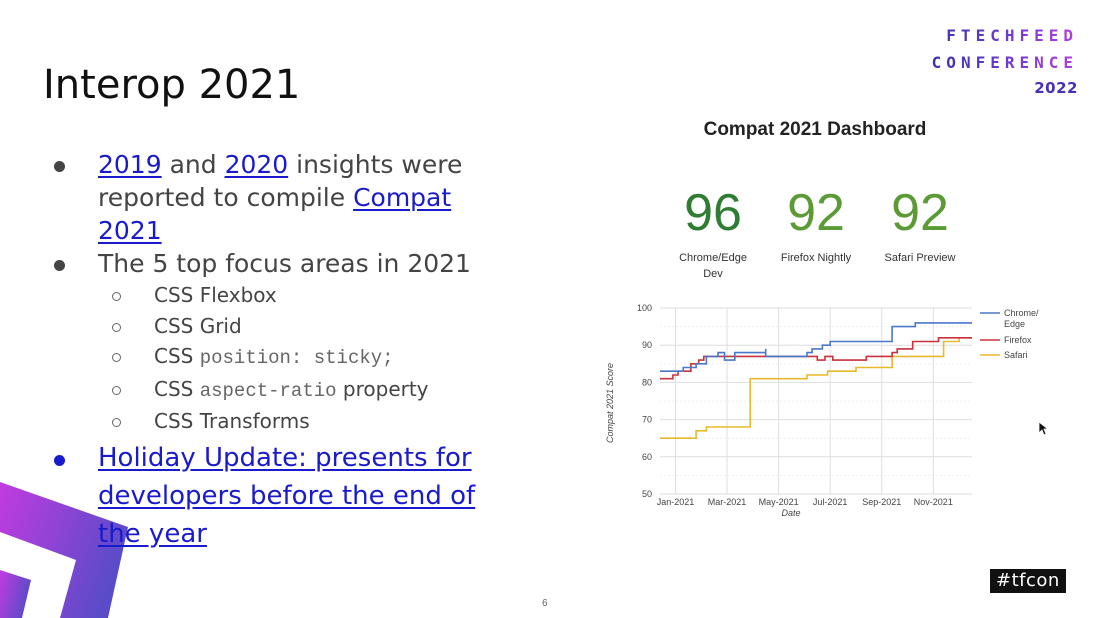 The image size is (1100, 618). Describe the element at coordinates (676, 502) in the screenshot. I see `x-tick-label: Jan-2021` at that location.